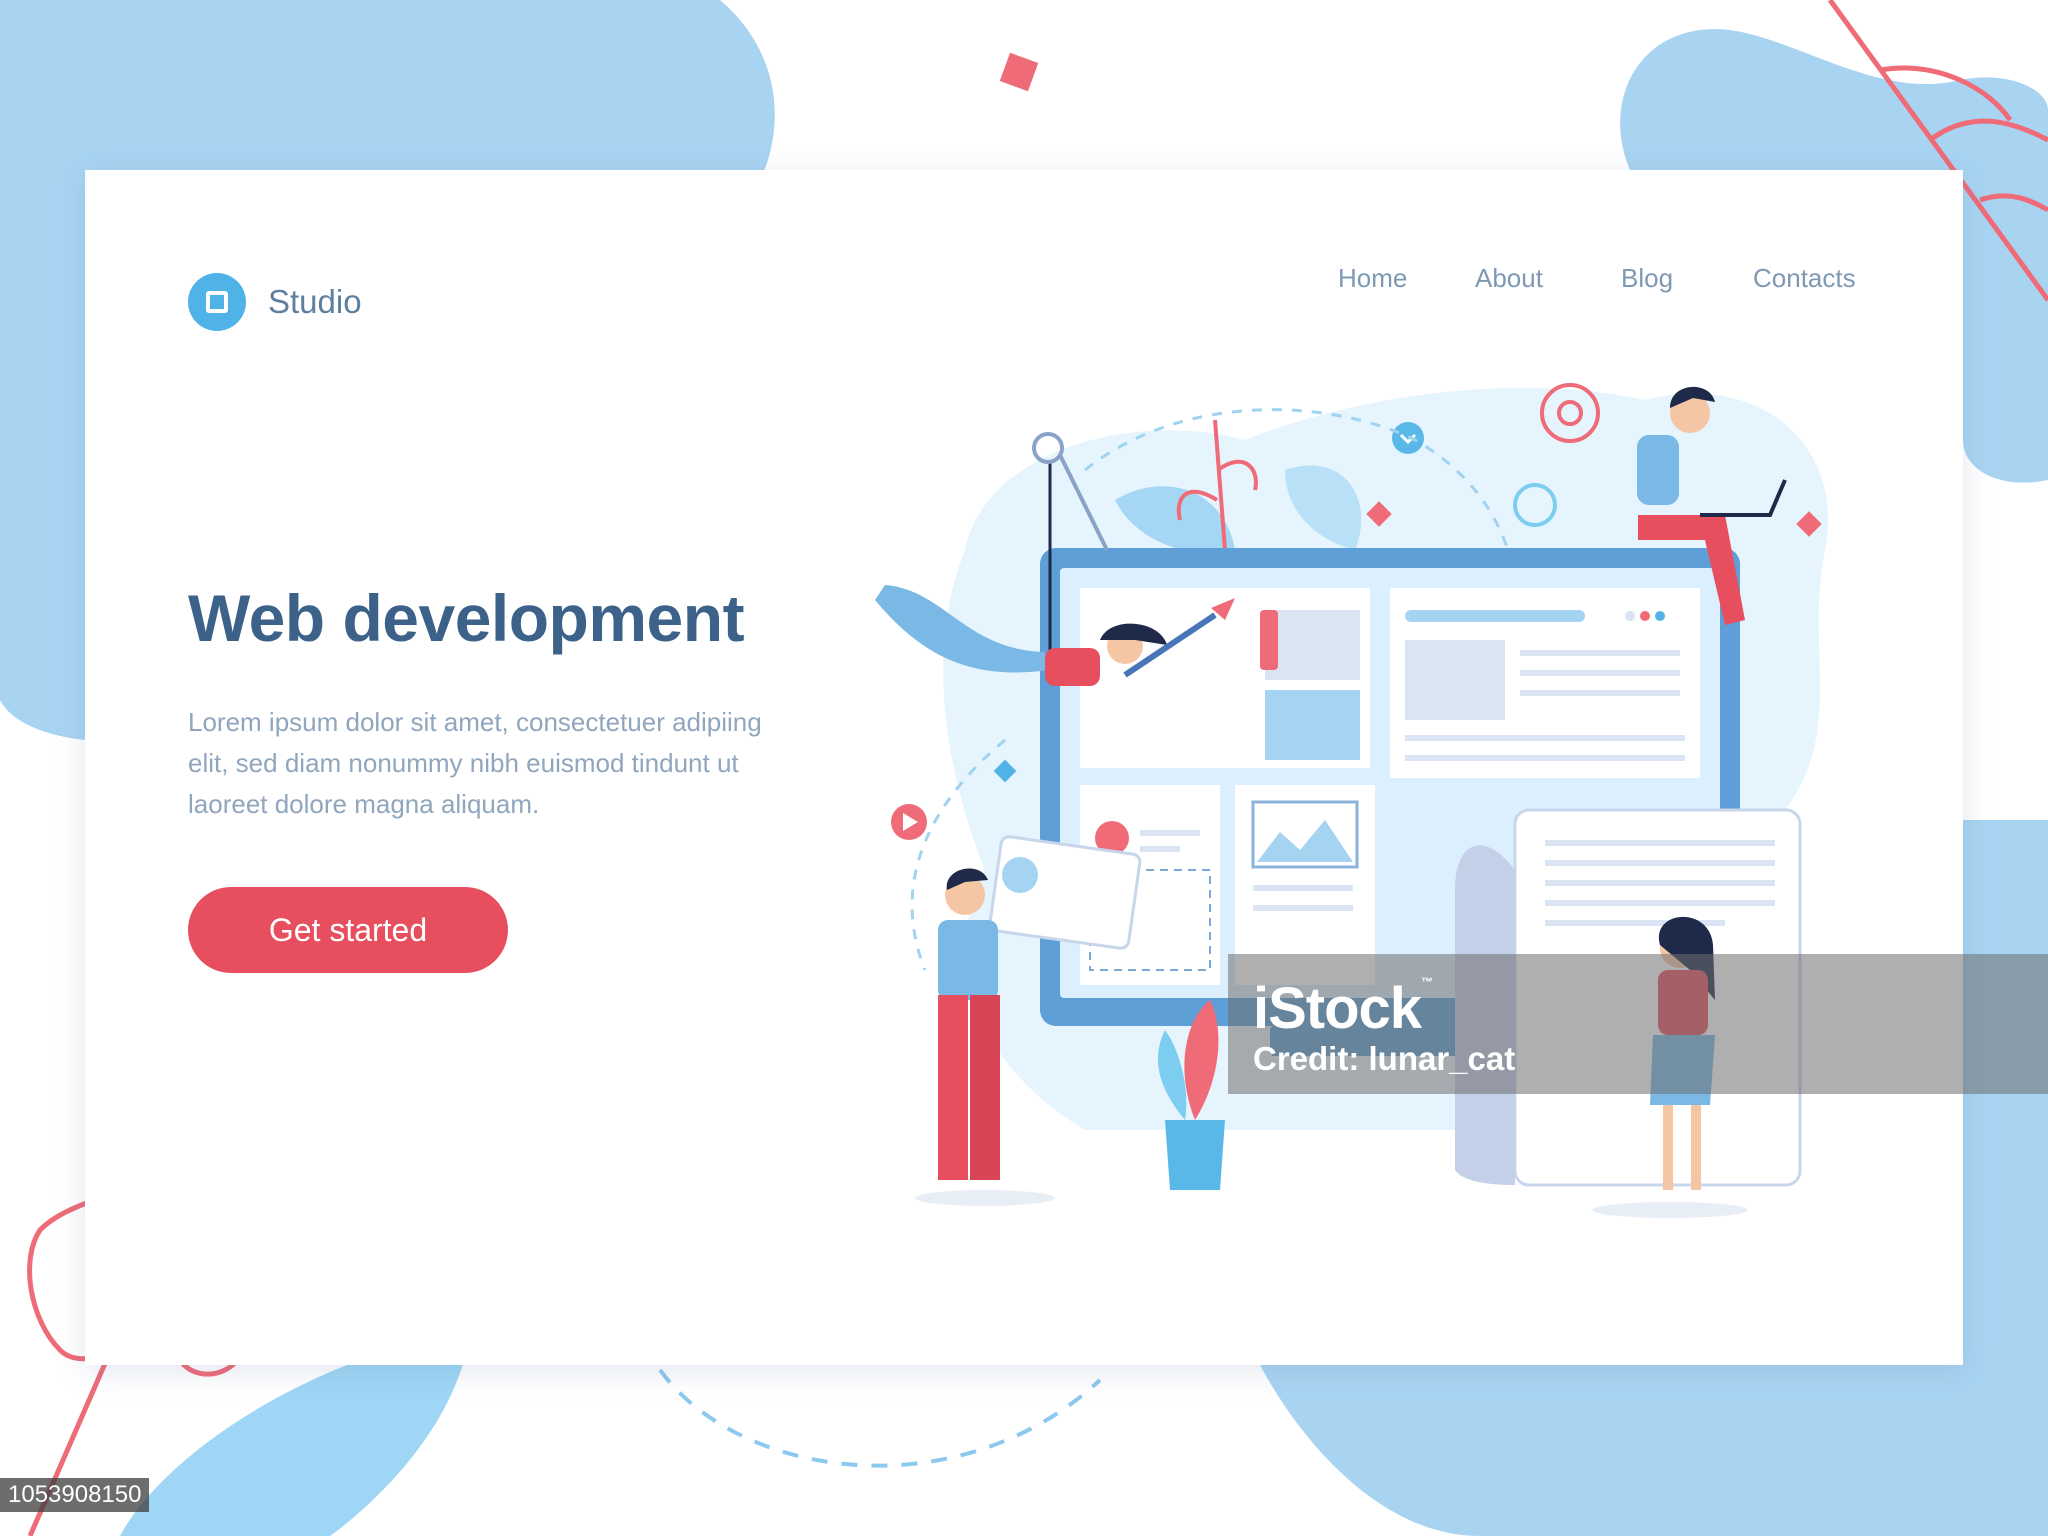  Describe the element at coordinates (75, 1495) in the screenshot. I see `stock-image-id: 1053908150` at that location.